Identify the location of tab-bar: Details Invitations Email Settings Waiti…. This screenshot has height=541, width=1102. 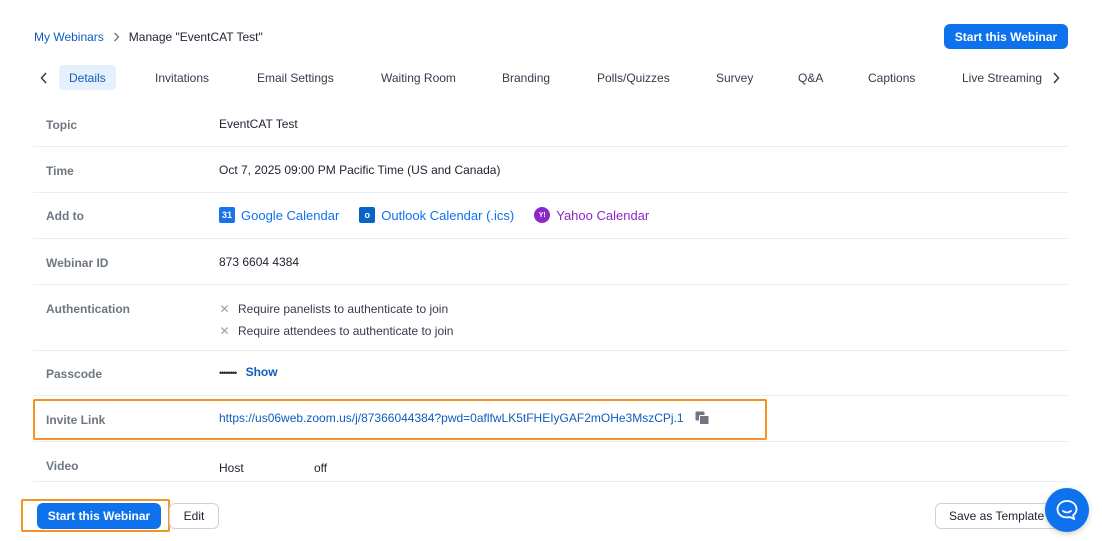
(551, 77).